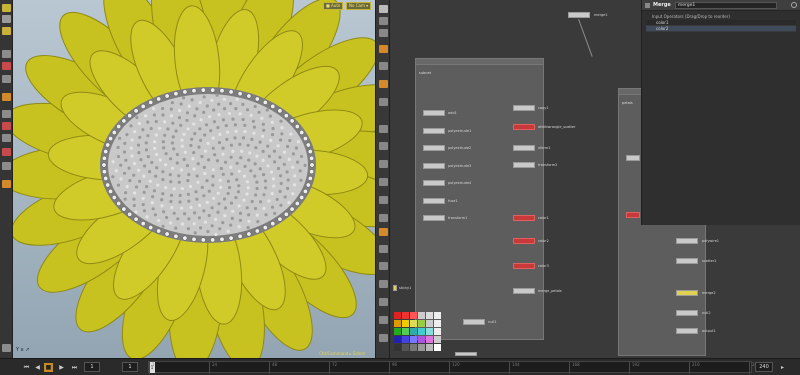  Describe the element at coordinates (725, 5) in the screenshot. I see `node-name-field: merge1` at that location.